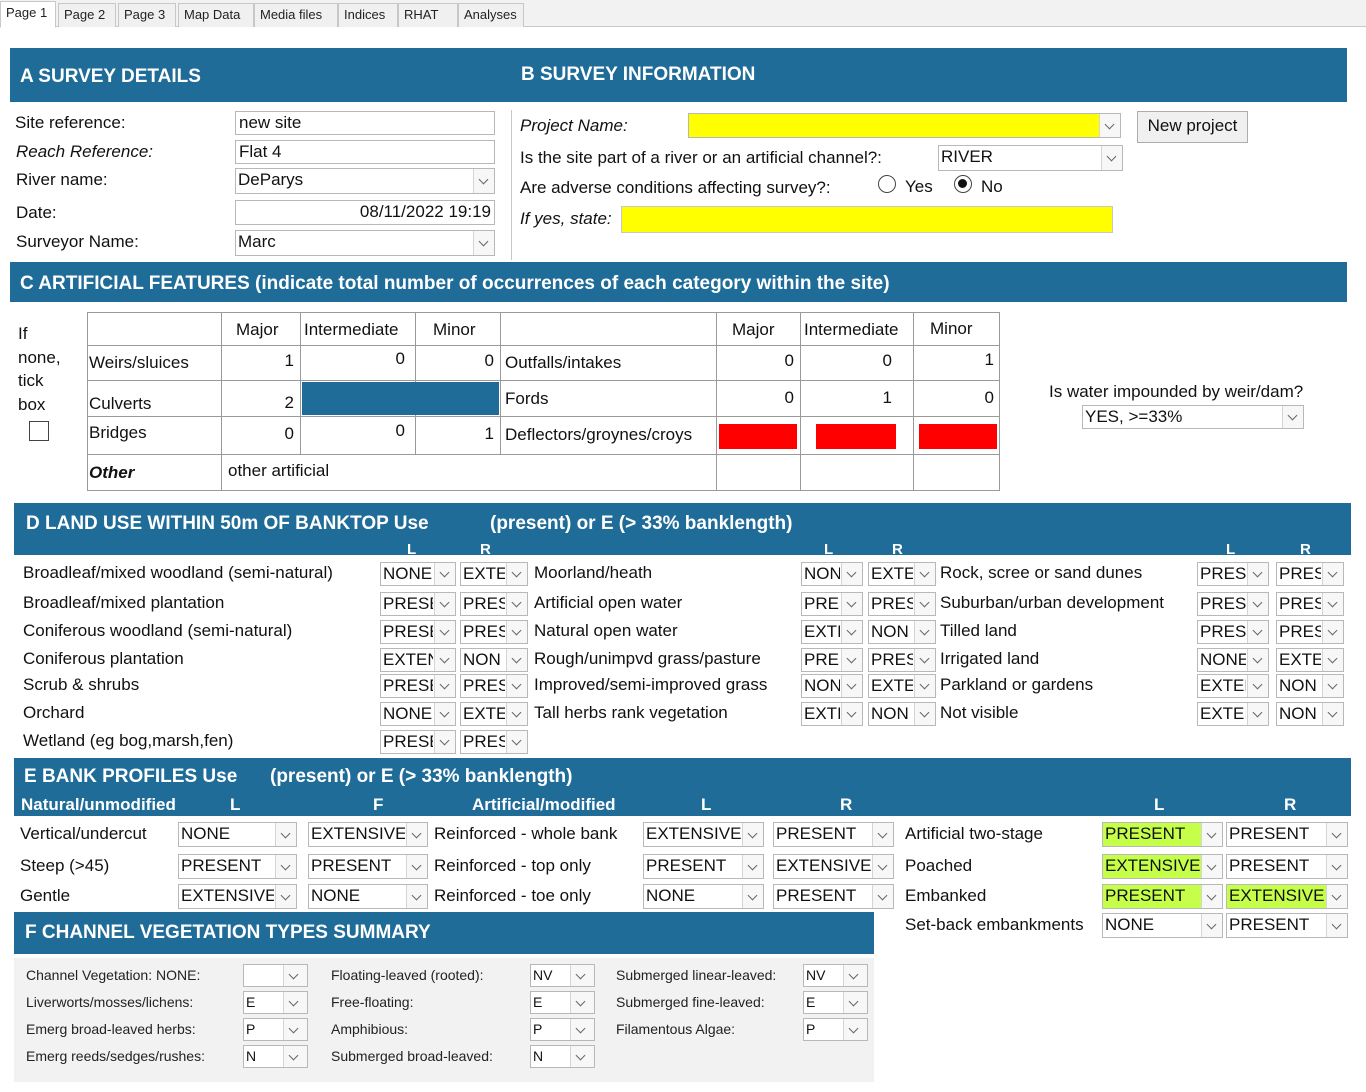  I want to click on adverse-yes-radio, so click(887, 184).